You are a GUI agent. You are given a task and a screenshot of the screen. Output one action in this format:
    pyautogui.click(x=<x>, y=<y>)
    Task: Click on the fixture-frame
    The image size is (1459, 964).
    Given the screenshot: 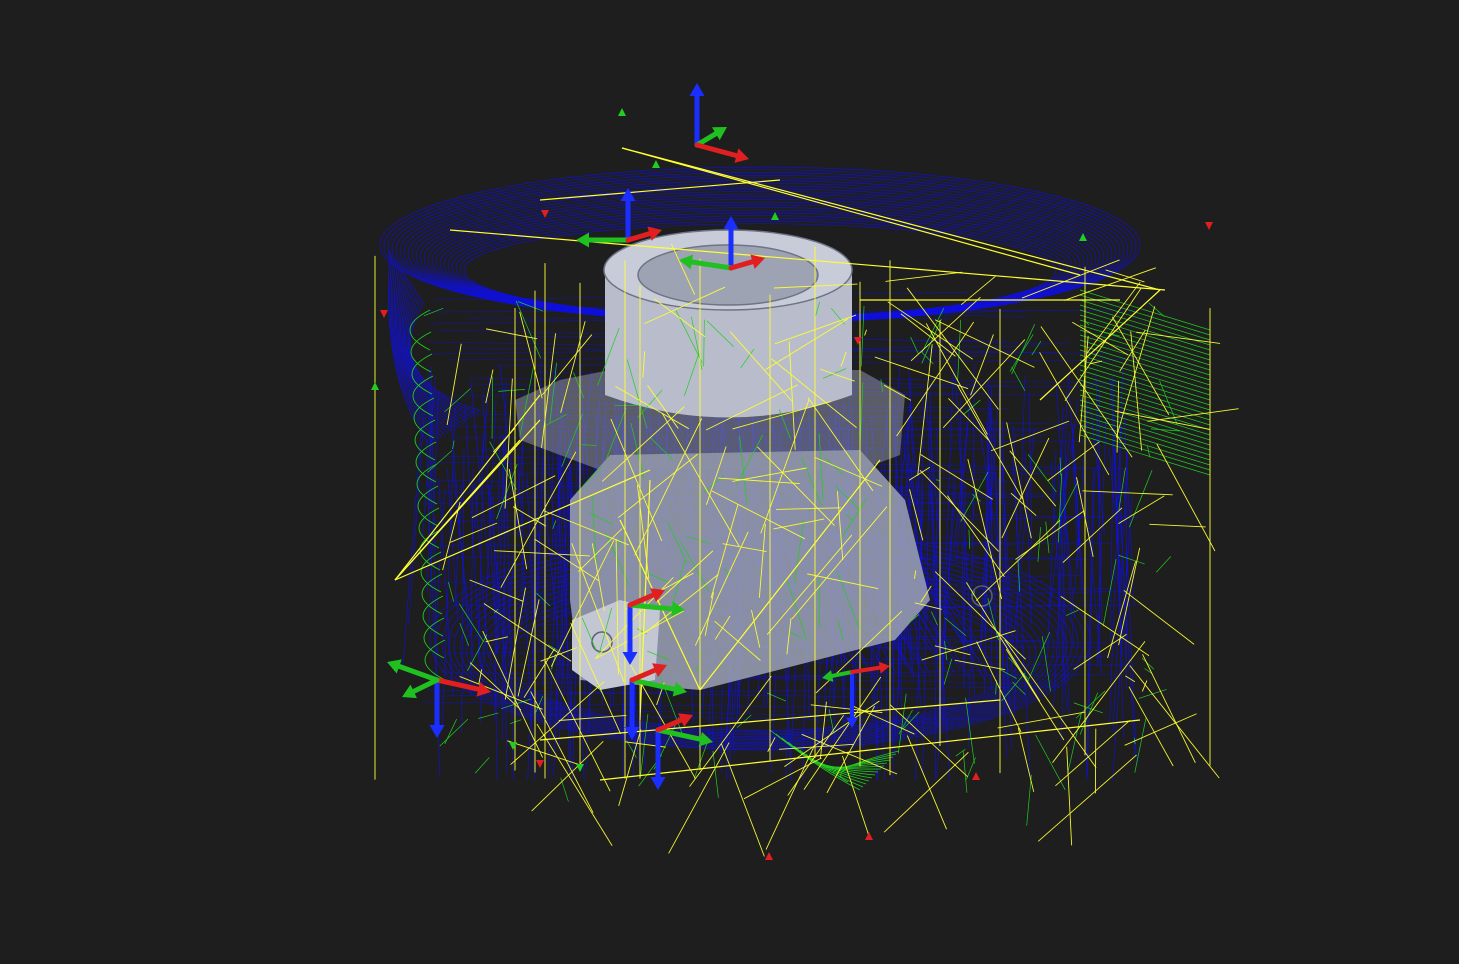 What is the action you would take?
    pyautogui.click(x=439, y=698)
    